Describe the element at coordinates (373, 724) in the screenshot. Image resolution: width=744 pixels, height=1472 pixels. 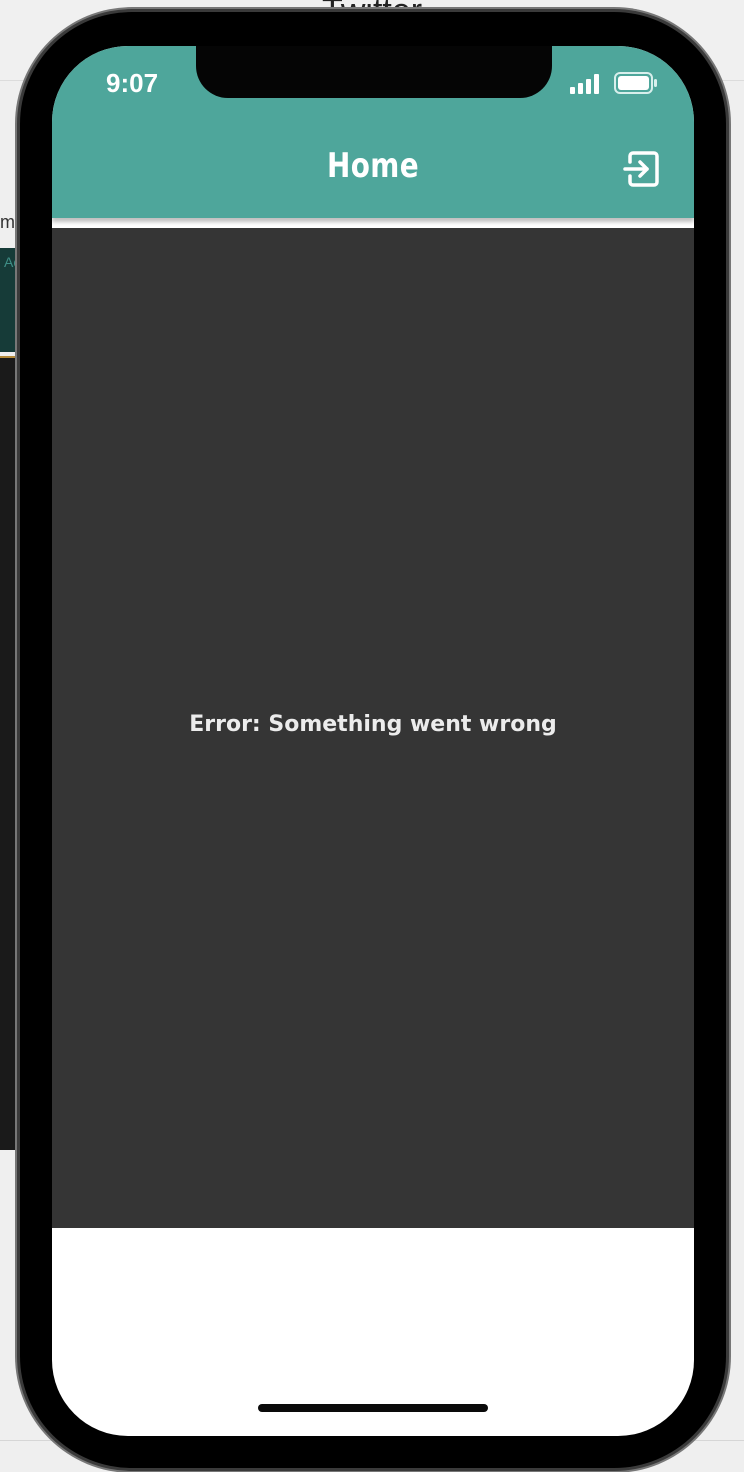
I see `error-message: Error: Something went wrong` at that location.